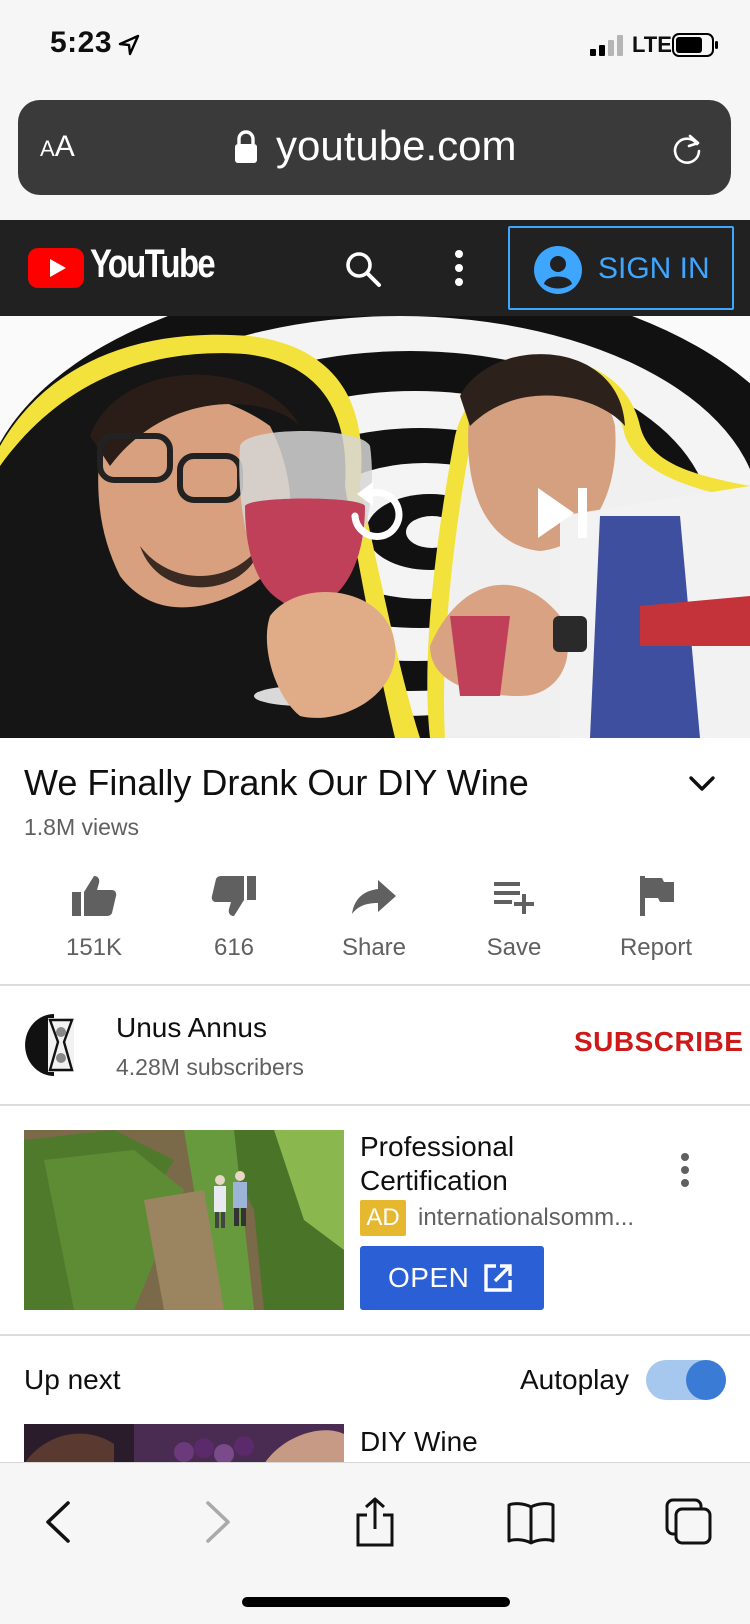 This screenshot has height=1624, width=750. I want to click on external-link-icon, so click(498, 1278).